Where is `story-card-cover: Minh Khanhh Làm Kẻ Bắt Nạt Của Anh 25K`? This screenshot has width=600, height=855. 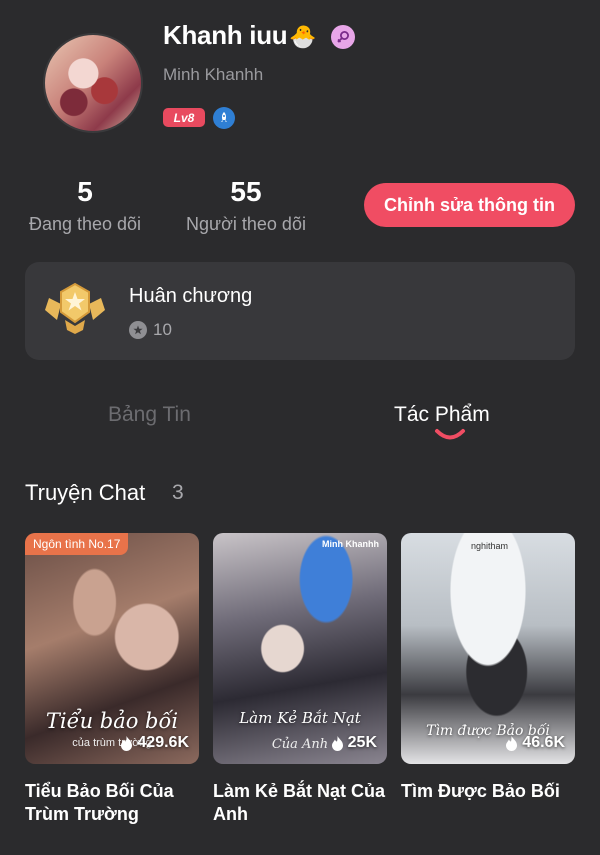 story-card-cover: Minh Khanhh Làm Kẻ Bắt Nạt Của Anh 25K is located at coordinates (300, 648).